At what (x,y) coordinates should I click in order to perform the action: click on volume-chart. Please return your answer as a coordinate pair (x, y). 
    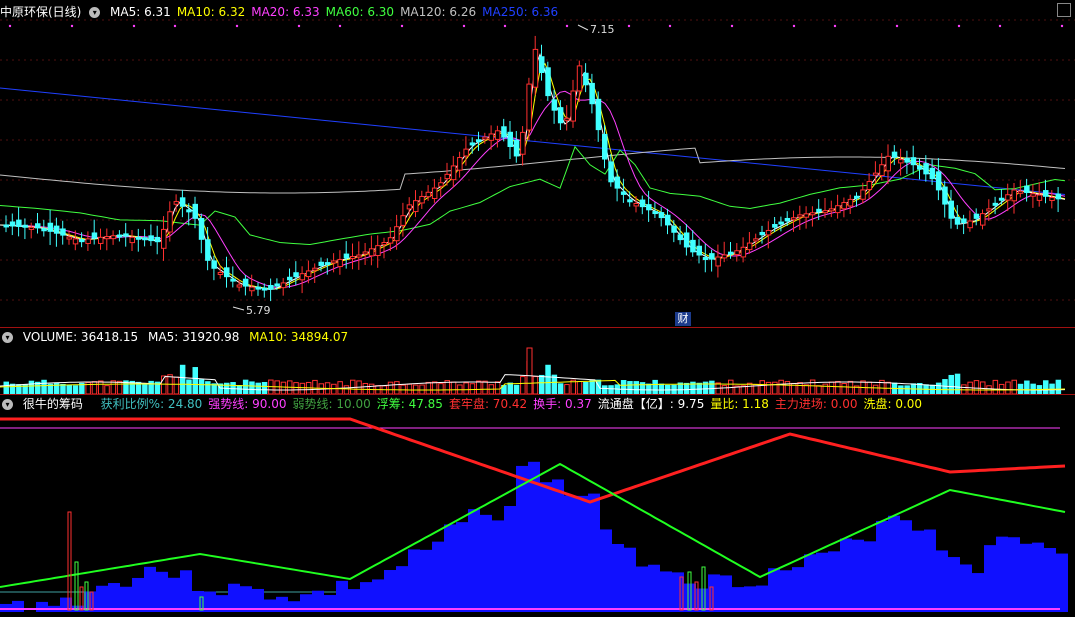
    Looking at the image, I should click on (537, 361).